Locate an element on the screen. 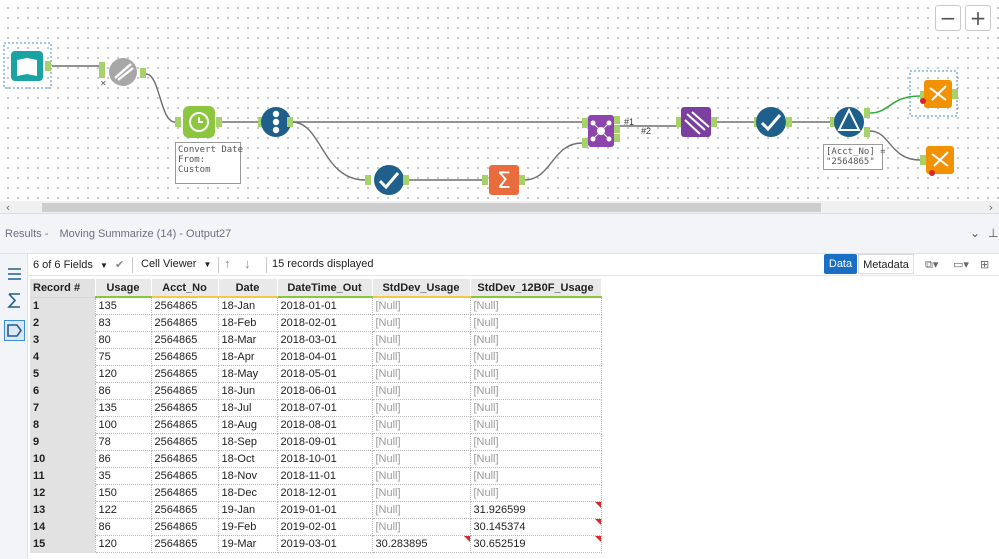  cell-record-number: 4 is located at coordinates (62, 357).